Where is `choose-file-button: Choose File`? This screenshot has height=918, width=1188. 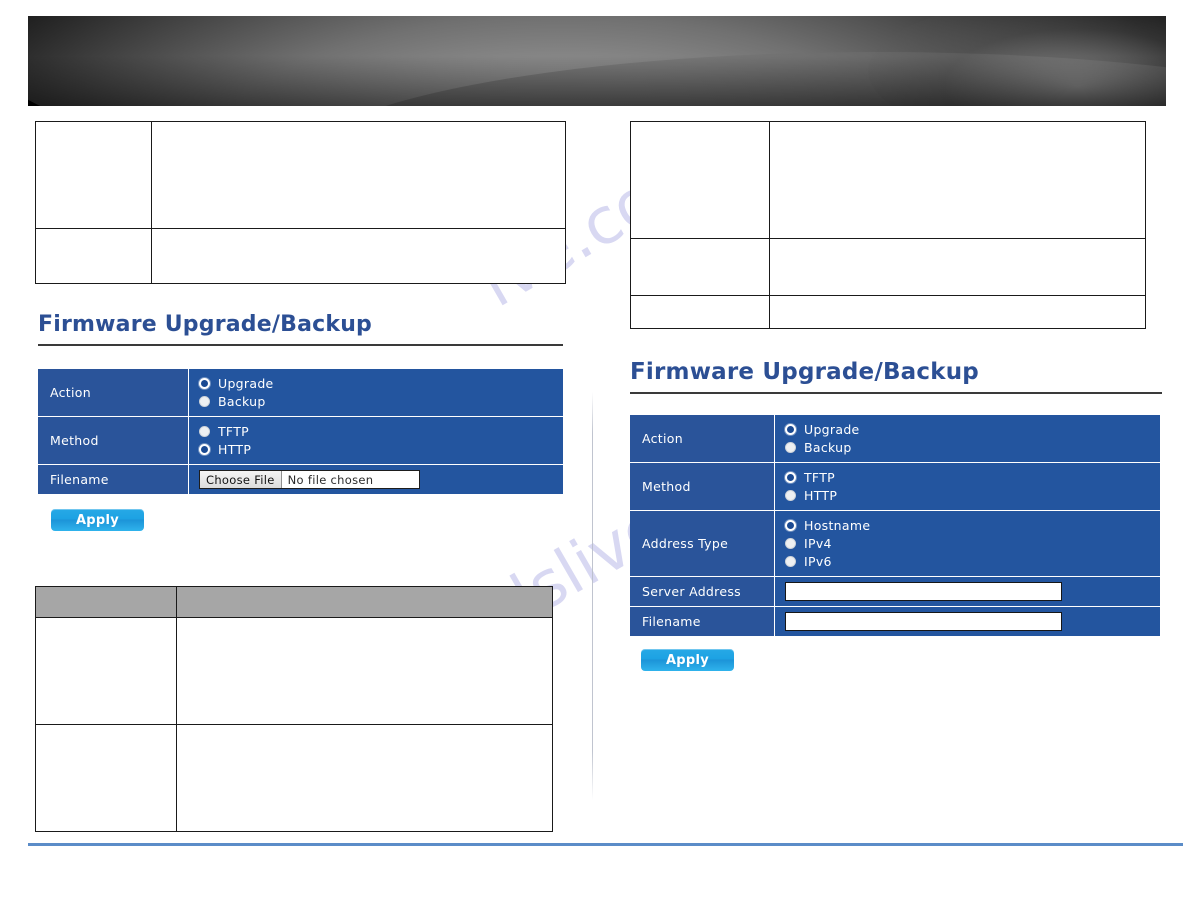
choose-file-button: Choose File is located at coordinates (241, 479).